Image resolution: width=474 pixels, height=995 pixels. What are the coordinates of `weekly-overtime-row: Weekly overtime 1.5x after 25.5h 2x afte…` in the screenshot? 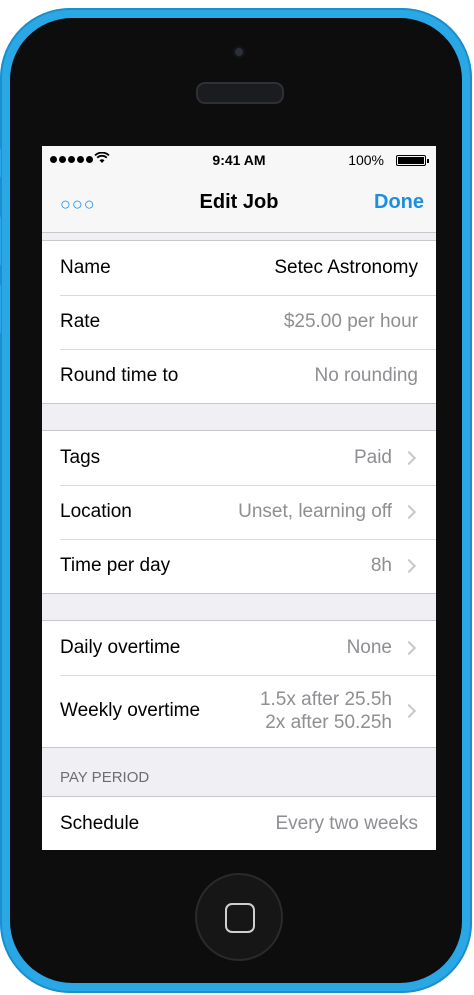 It's located at (239, 711).